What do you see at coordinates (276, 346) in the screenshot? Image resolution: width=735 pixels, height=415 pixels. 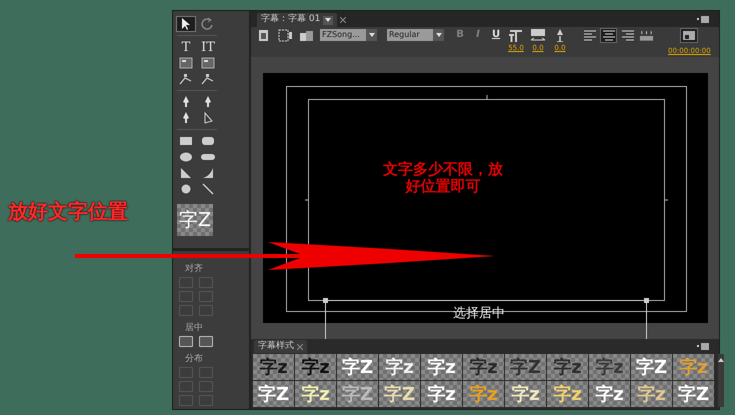 I see `tab-label: 字幕样式` at bounding box center [276, 346].